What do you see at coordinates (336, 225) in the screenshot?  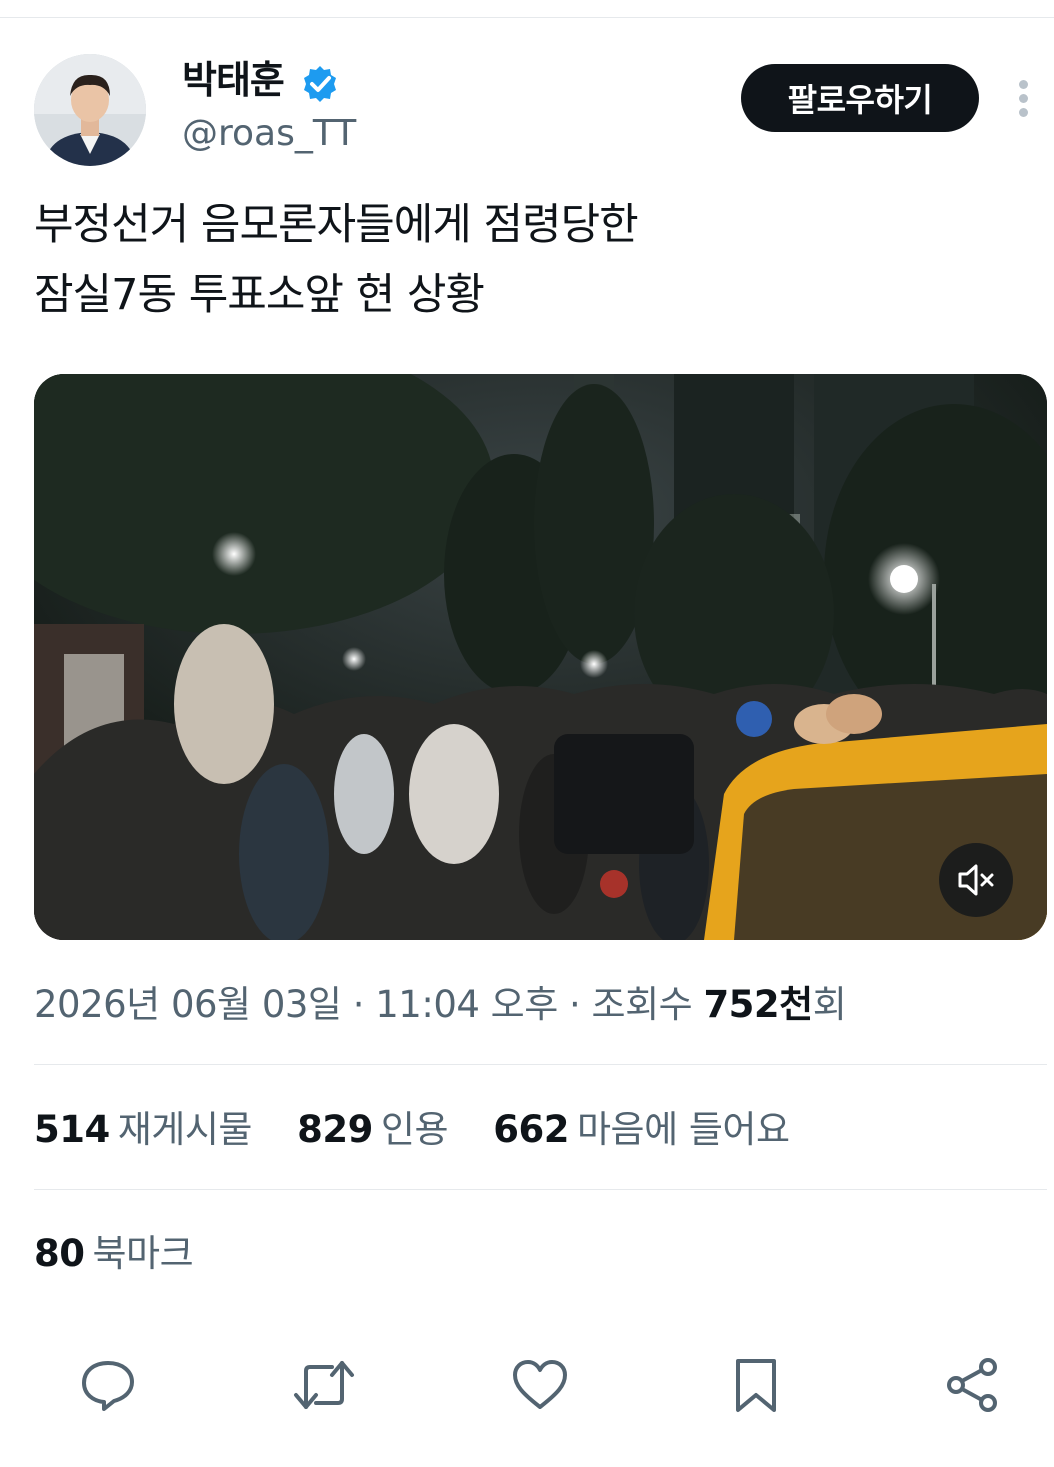 I see `tweet-text-line: 부정선거 음모론자들에게 점령당한` at bounding box center [336, 225].